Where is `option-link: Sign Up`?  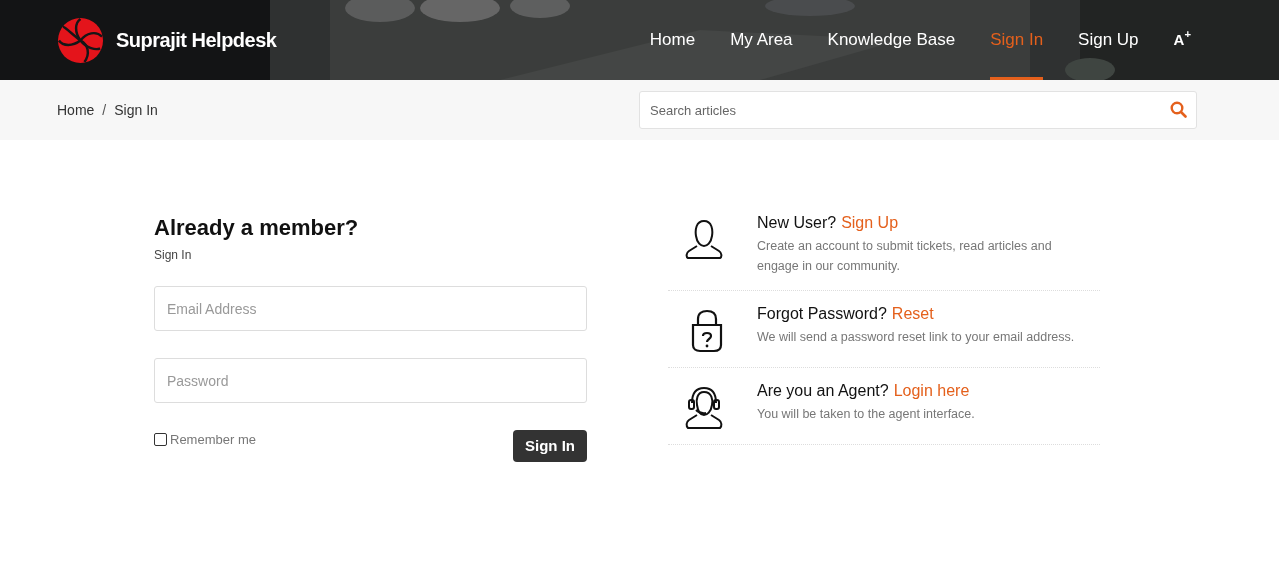 option-link: Sign Up is located at coordinates (870, 222).